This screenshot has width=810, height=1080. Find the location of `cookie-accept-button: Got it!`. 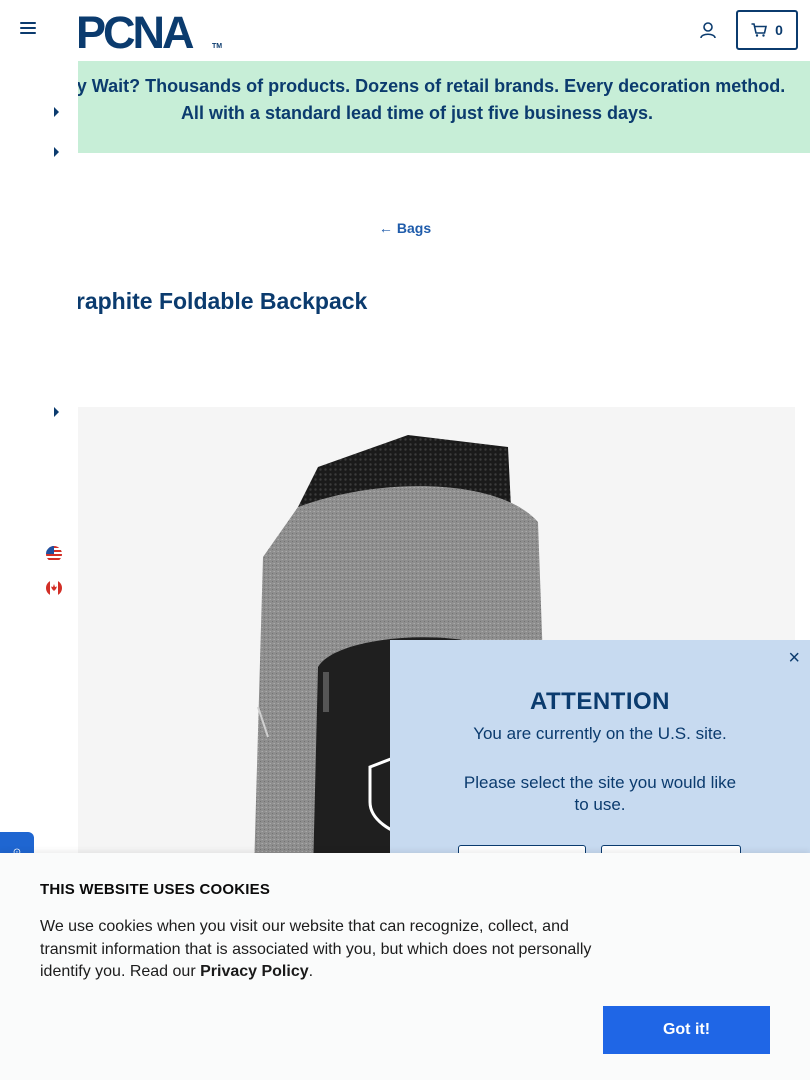

cookie-accept-button: Got it! is located at coordinates (686, 1030).